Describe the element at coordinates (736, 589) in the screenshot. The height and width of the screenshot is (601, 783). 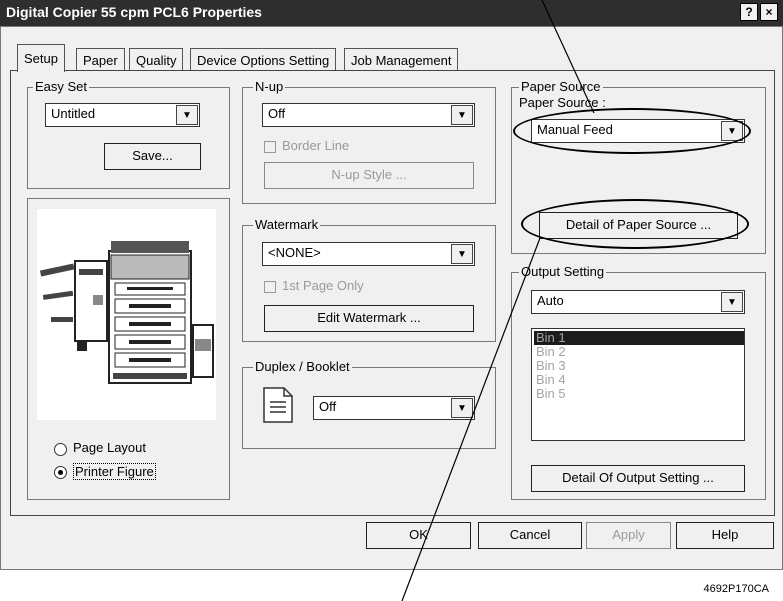
I see `figure-caption: 4692P170CA` at that location.